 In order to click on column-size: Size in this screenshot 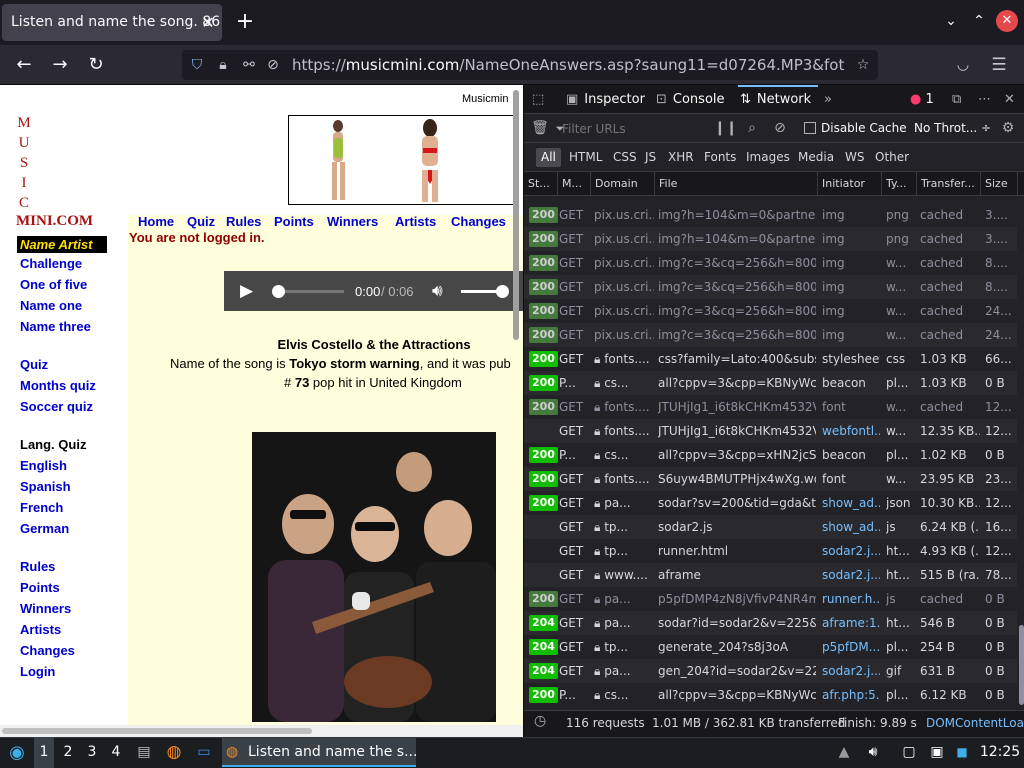, I will do `click(999, 184)`.